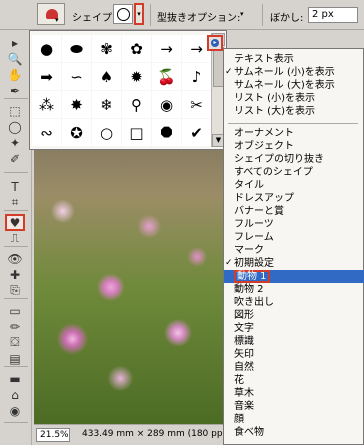 This screenshot has height=445, width=364. I want to click on eyedropper-tool: ✒, so click(15, 90).